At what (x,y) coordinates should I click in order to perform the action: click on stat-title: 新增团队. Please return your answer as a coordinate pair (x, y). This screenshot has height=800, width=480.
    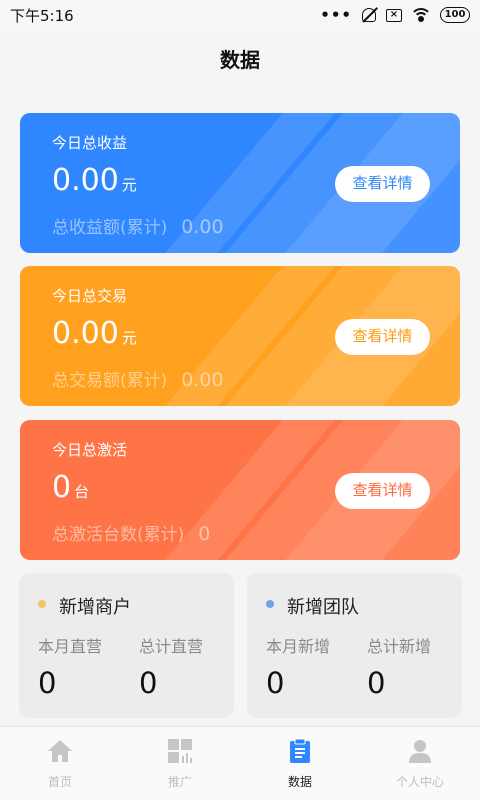
    Looking at the image, I should click on (323, 607).